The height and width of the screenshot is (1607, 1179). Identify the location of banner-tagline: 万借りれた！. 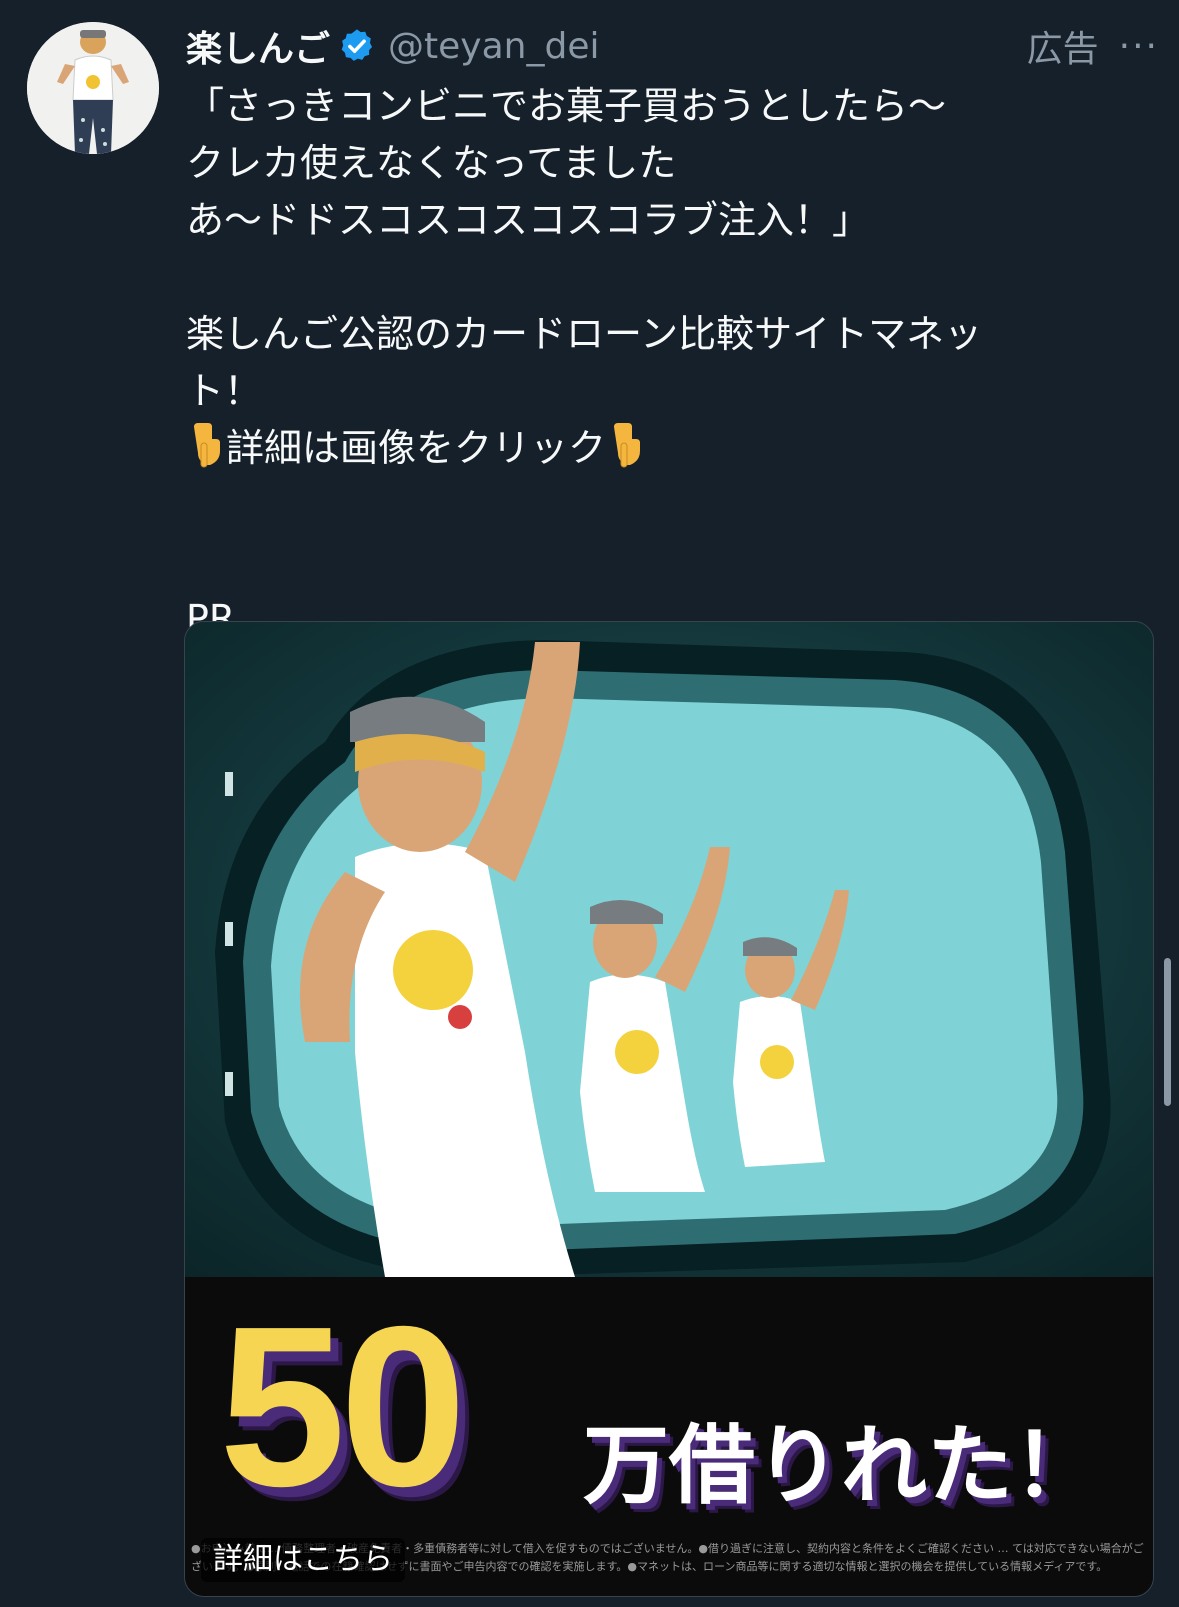
(841, 1466).